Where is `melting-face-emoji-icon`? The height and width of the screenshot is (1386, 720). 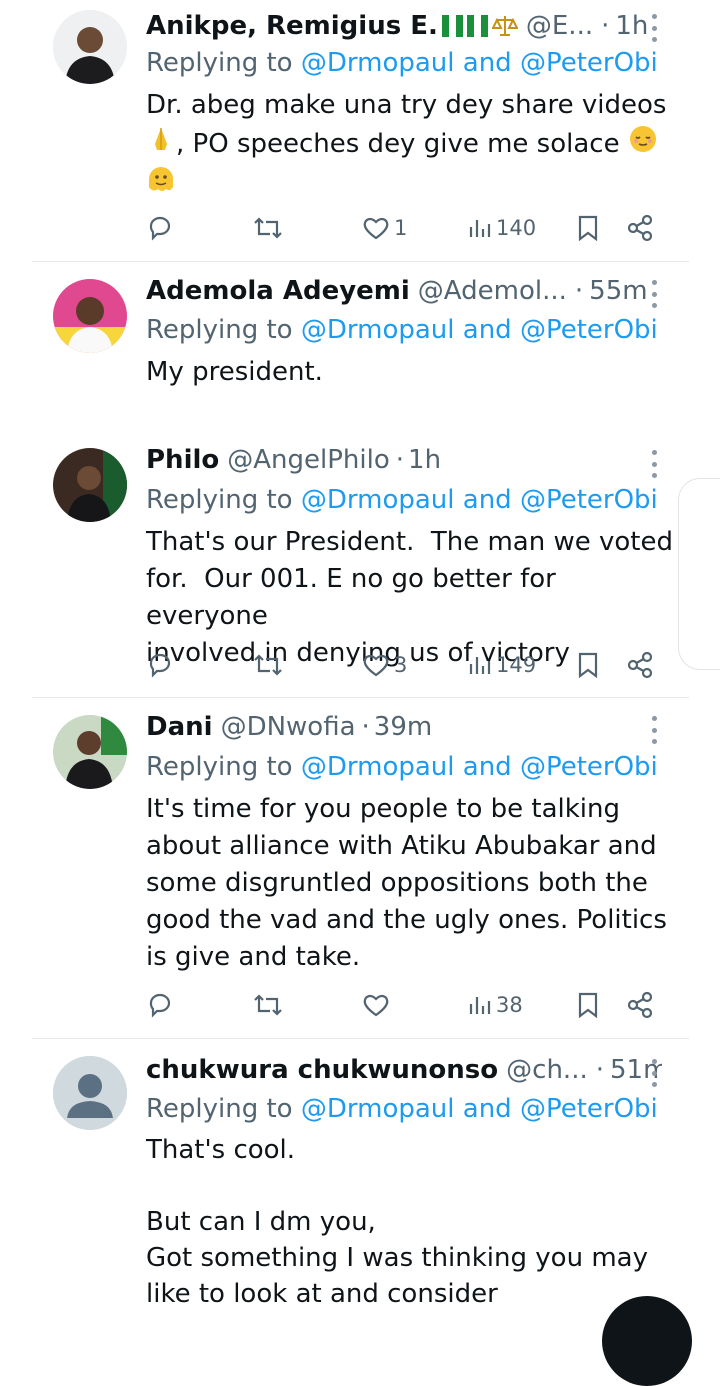 melting-face-emoji-icon is located at coordinates (161, 185).